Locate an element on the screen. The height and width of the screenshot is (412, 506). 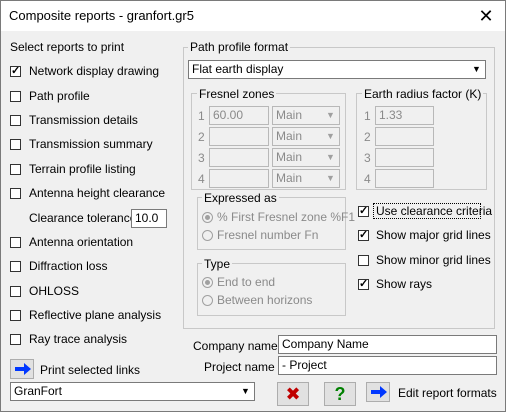
earth-radius-1-input: 1.33 is located at coordinates (404, 115).